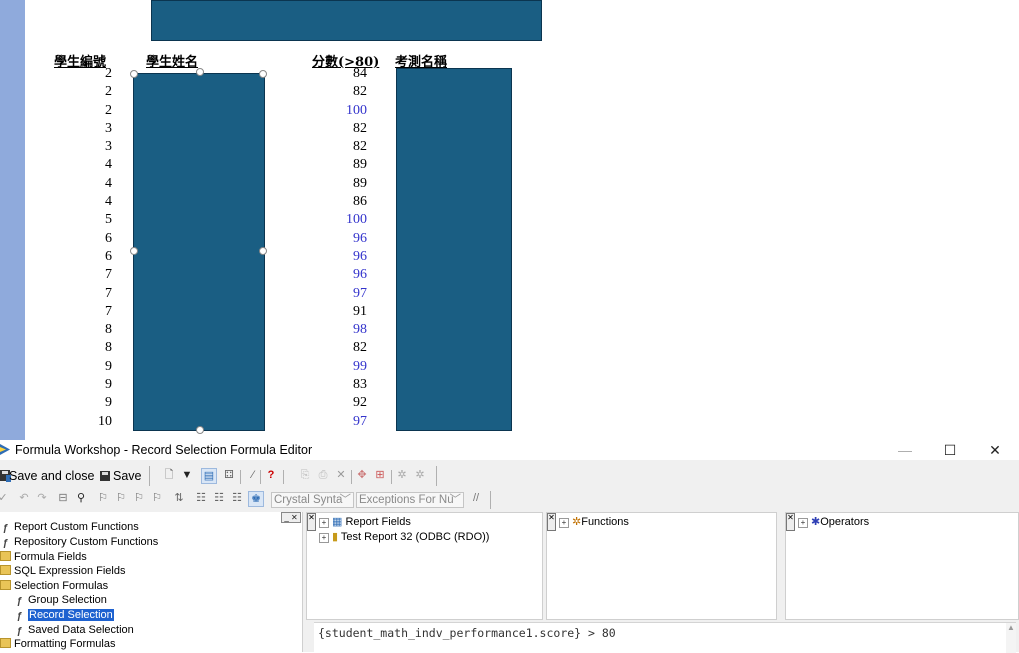 This screenshot has width=1019, height=653. Describe the element at coordinates (360, 73) in the screenshot. I see `score-cell: 84` at that location.